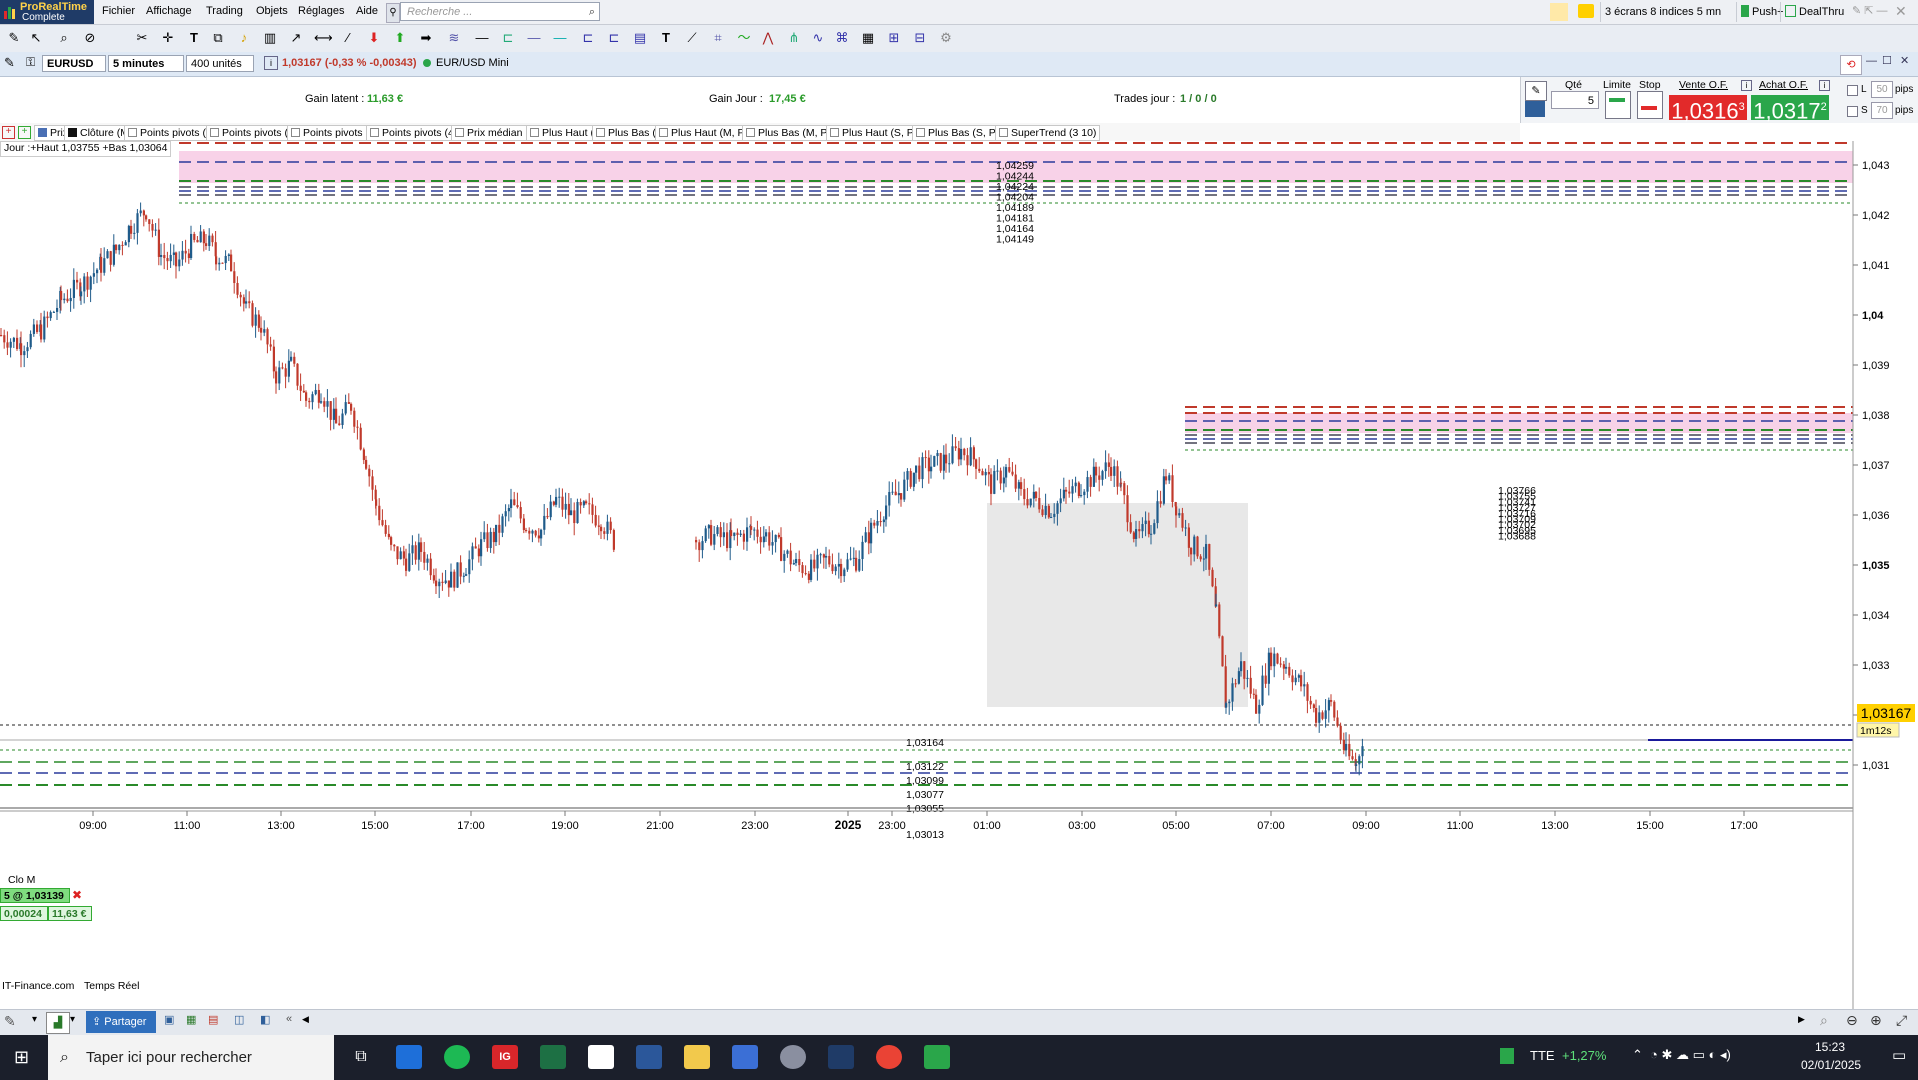  I want to click on zoom-out-icon: ⊖, so click(1852, 1020).